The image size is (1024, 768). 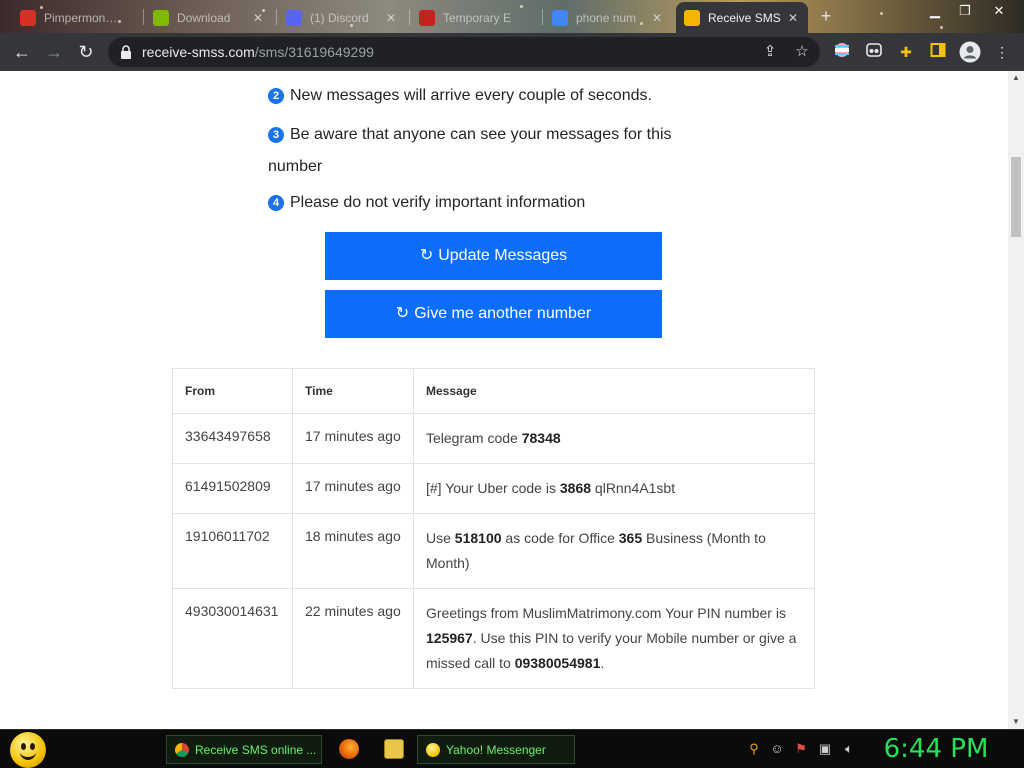 What do you see at coordinates (965, 12) in the screenshot?
I see `restore-icon: ❐` at bounding box center [965, 12].